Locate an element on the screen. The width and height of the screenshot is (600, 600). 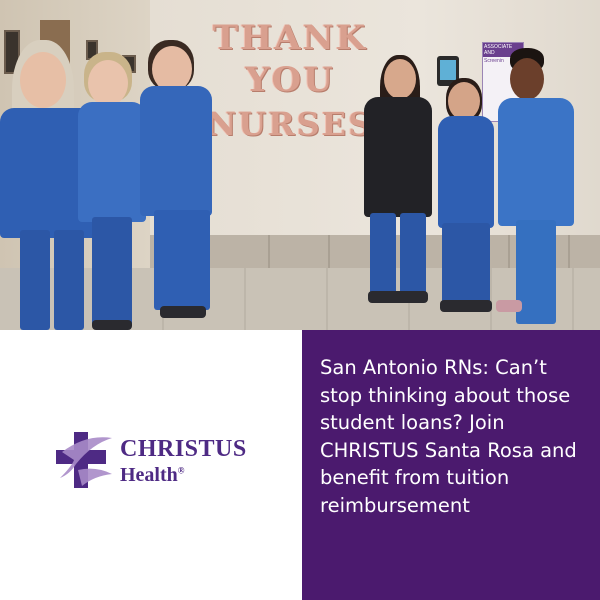
thank-you-nurses-balloons: THANK YOU NURSES is located at coordinates (290, 82).